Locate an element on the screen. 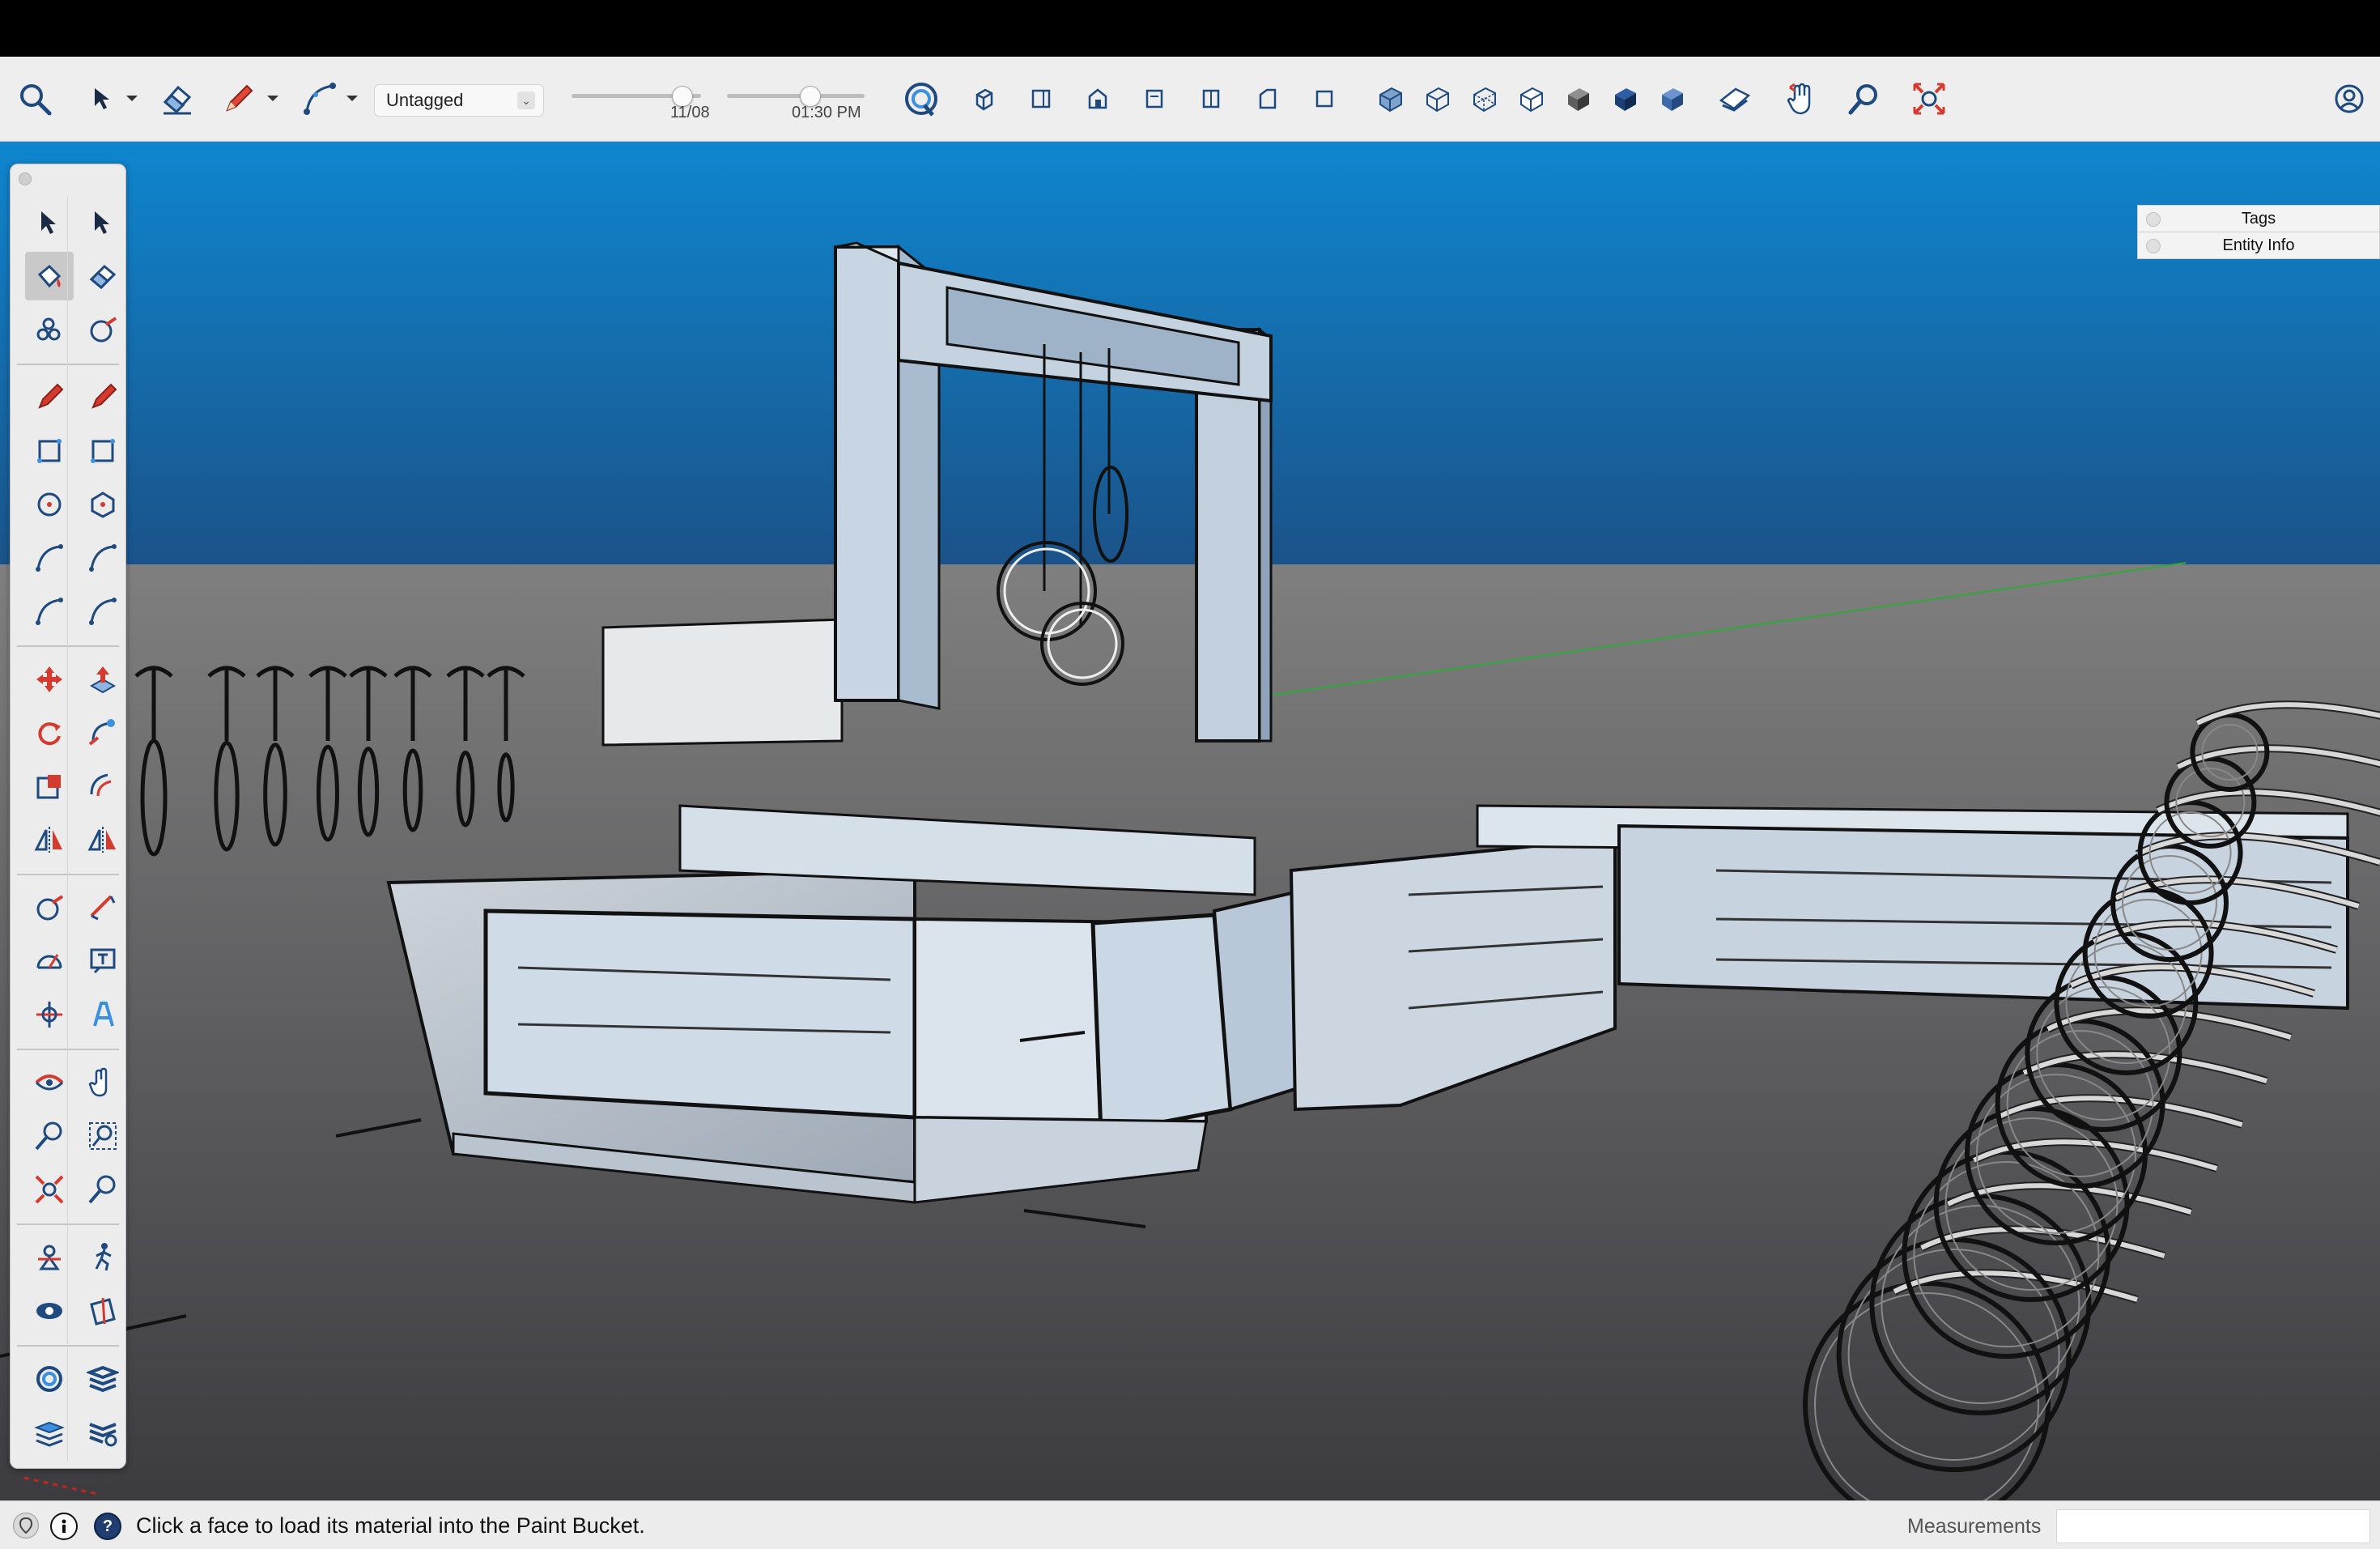 The width and height of the screenshot is (2380, 1549). walk-tool-icon is located at coordinates (103, 1257).